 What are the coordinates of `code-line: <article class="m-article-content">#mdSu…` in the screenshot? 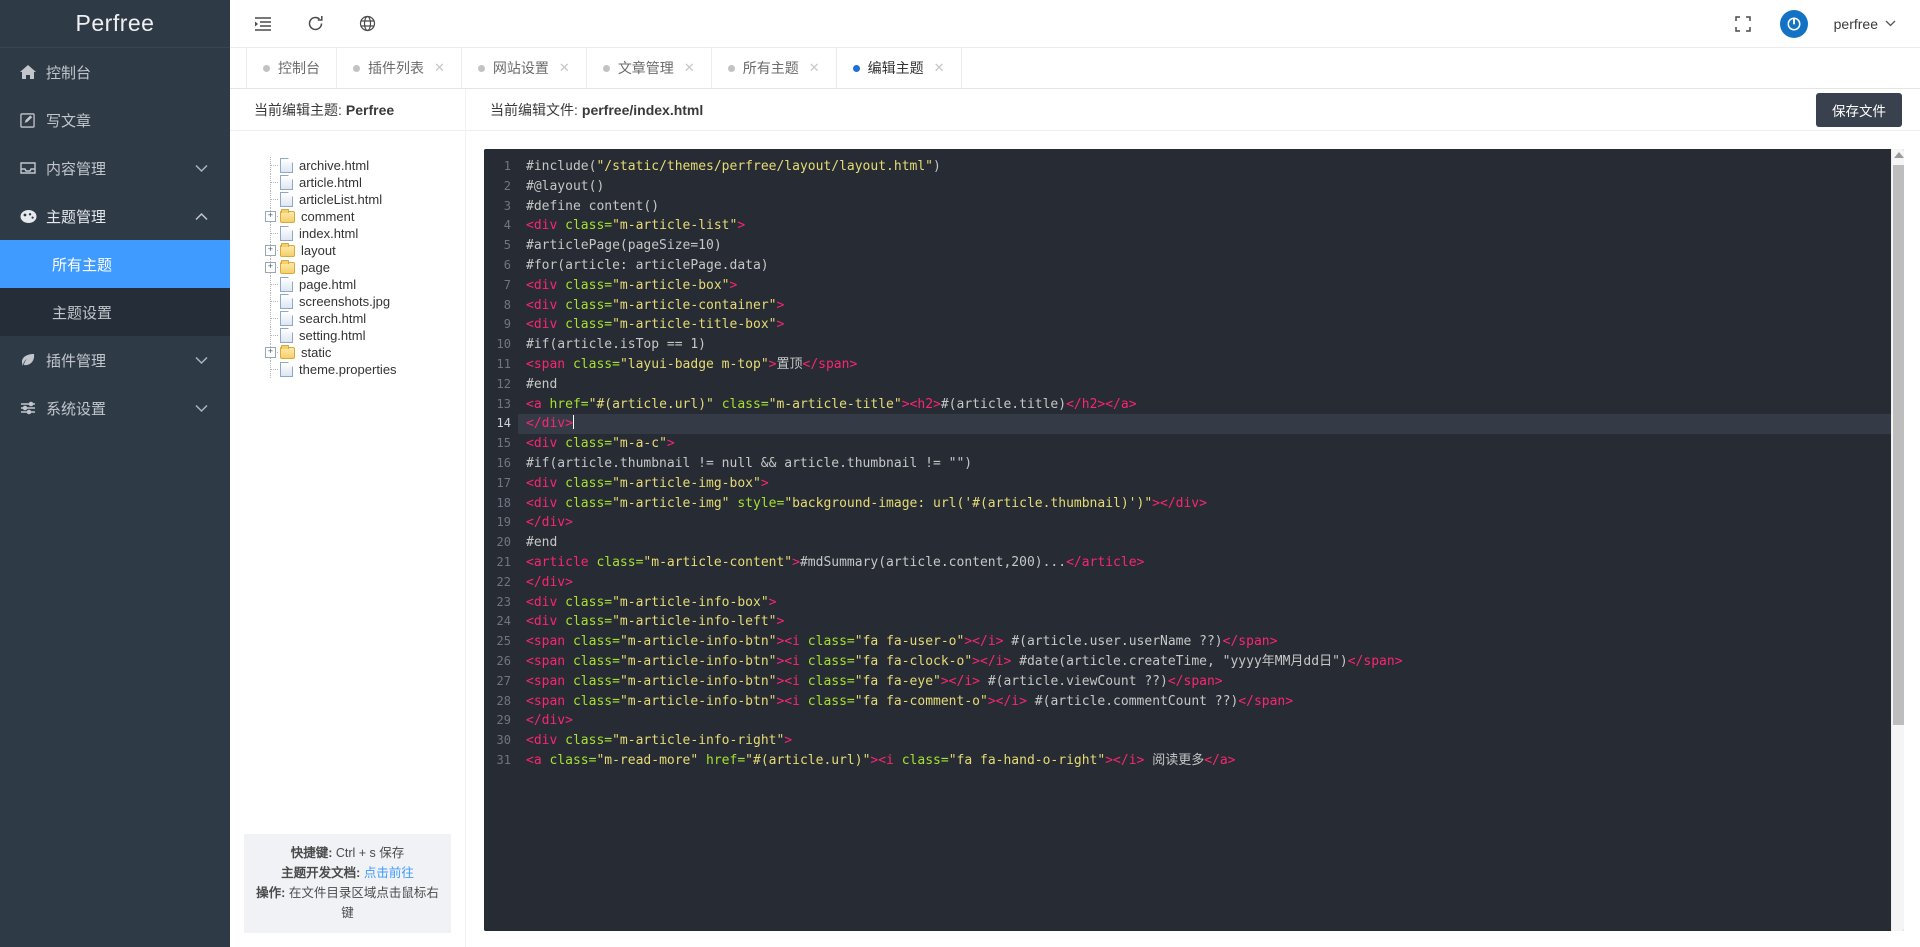 It's located at (1215, 563).